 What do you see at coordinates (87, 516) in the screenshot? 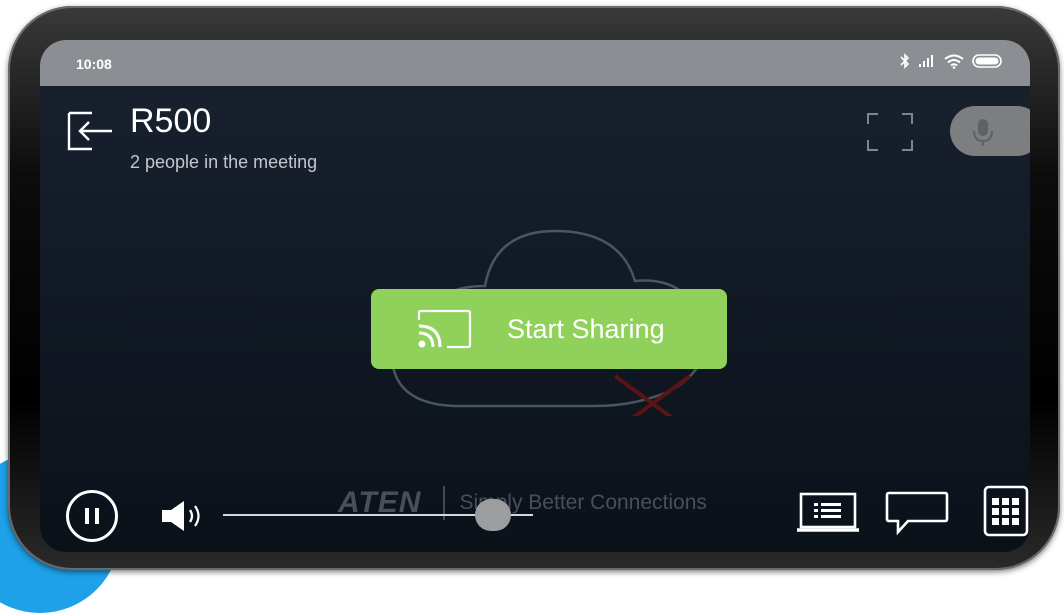
I see `pause-icon` at bounding box center [87, 516].